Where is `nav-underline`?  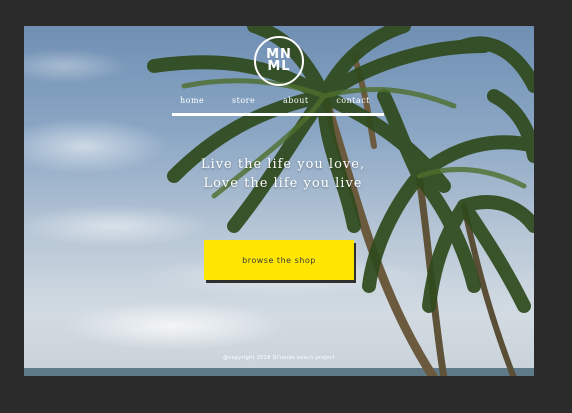
nav-underline is located at coordinates (278, 114).